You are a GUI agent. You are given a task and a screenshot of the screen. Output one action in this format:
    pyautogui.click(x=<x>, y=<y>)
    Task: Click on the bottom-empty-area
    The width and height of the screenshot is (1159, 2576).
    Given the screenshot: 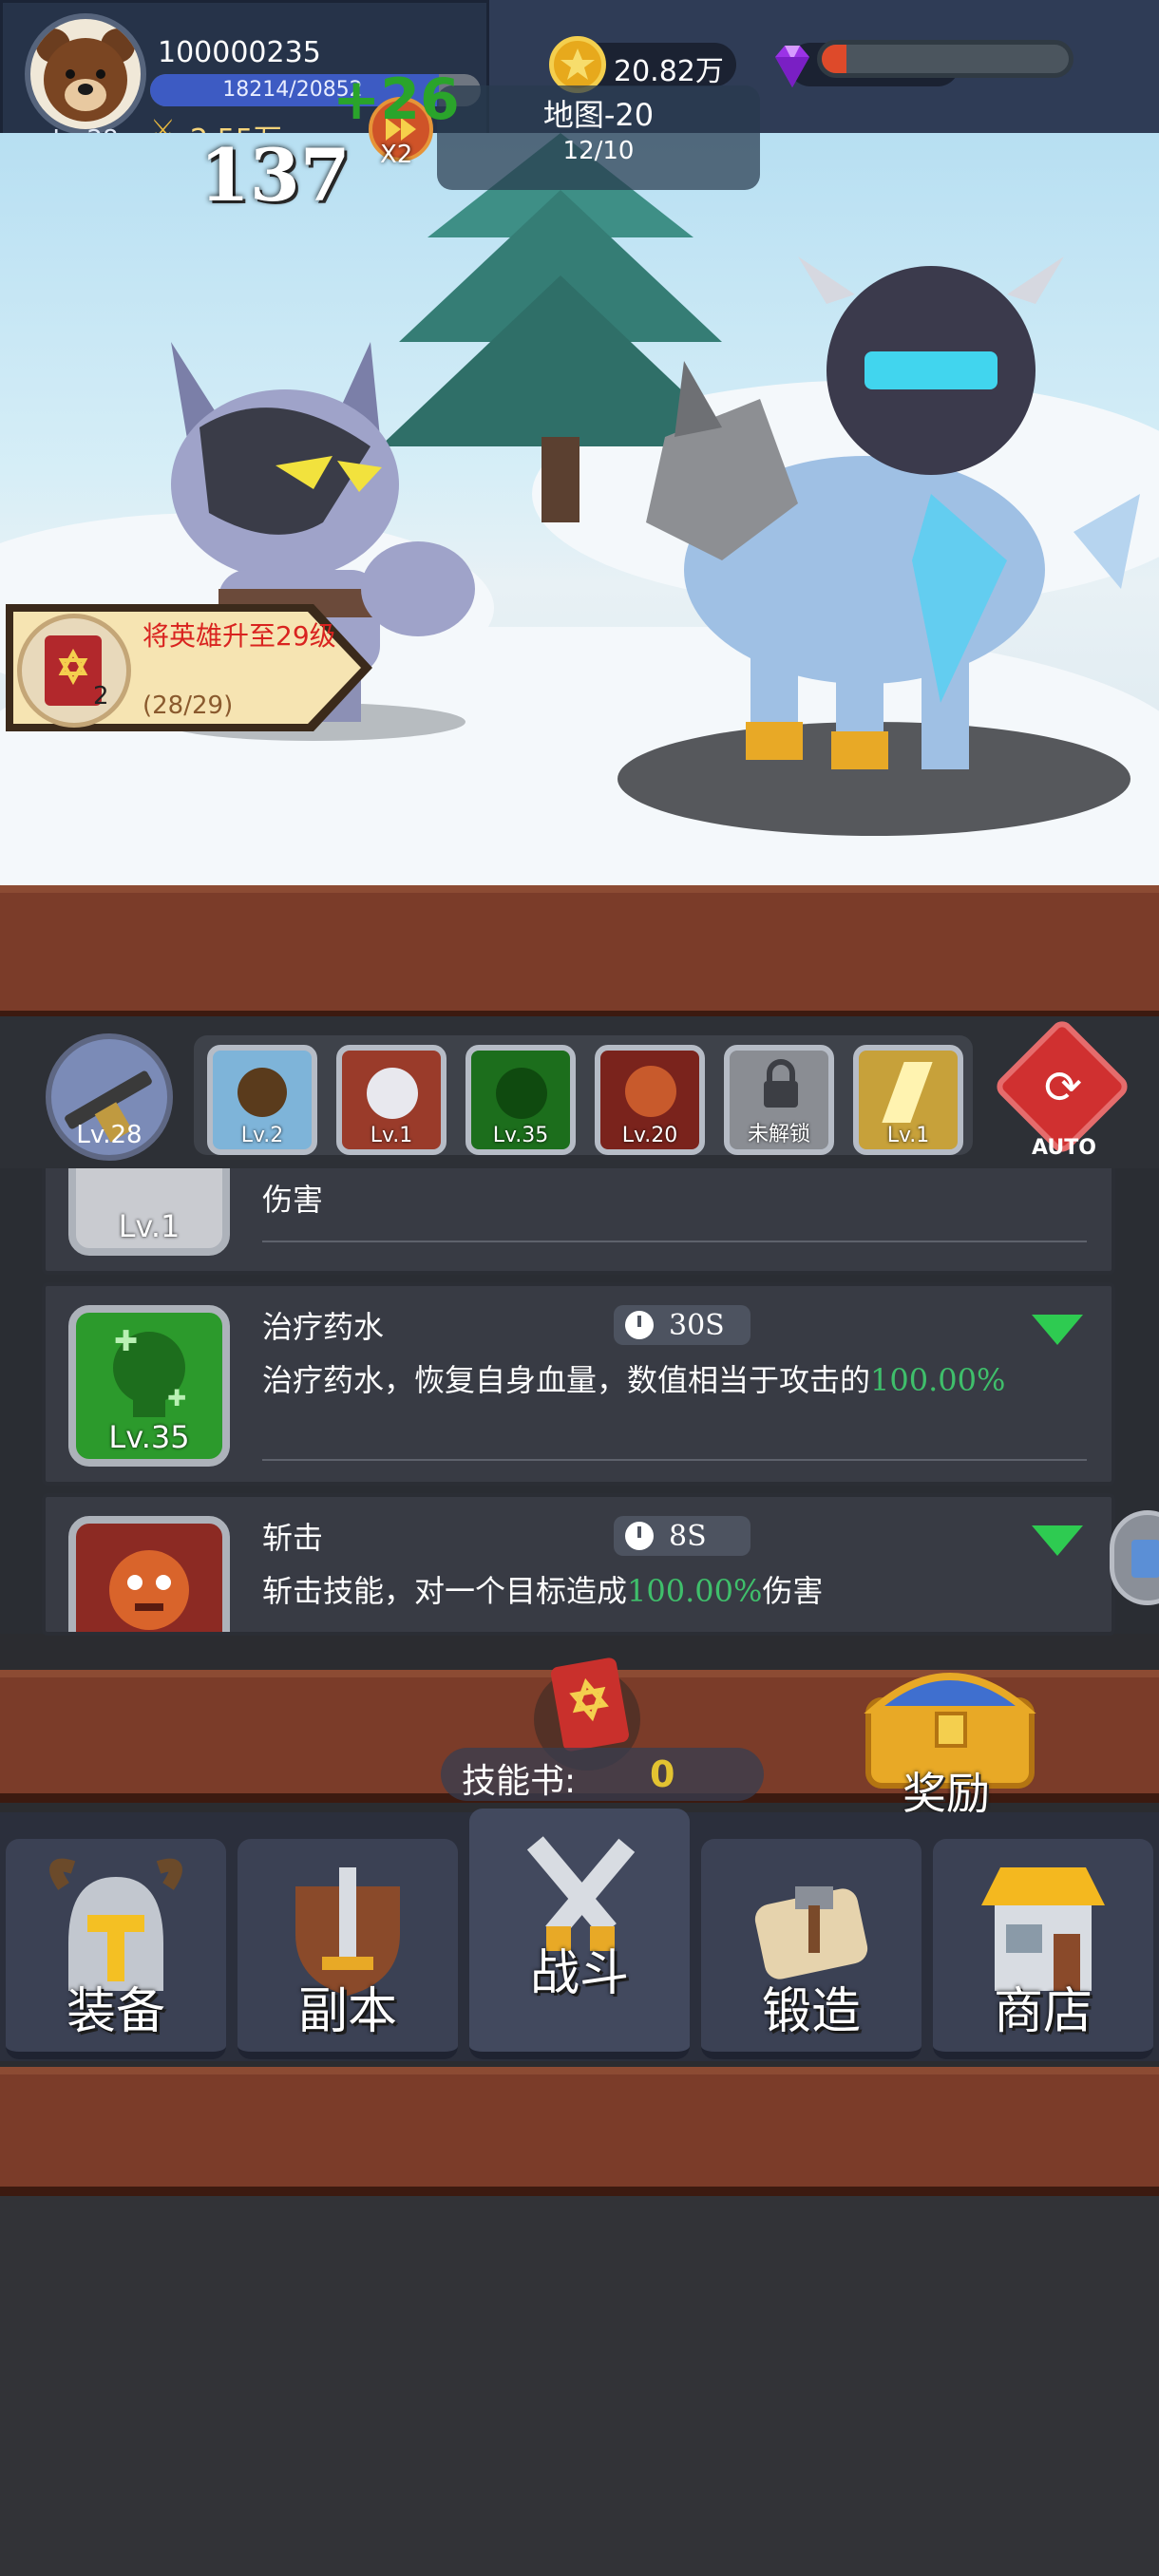 What is the action you would take?
    pyautogui.click(x=579, y=2386)
    